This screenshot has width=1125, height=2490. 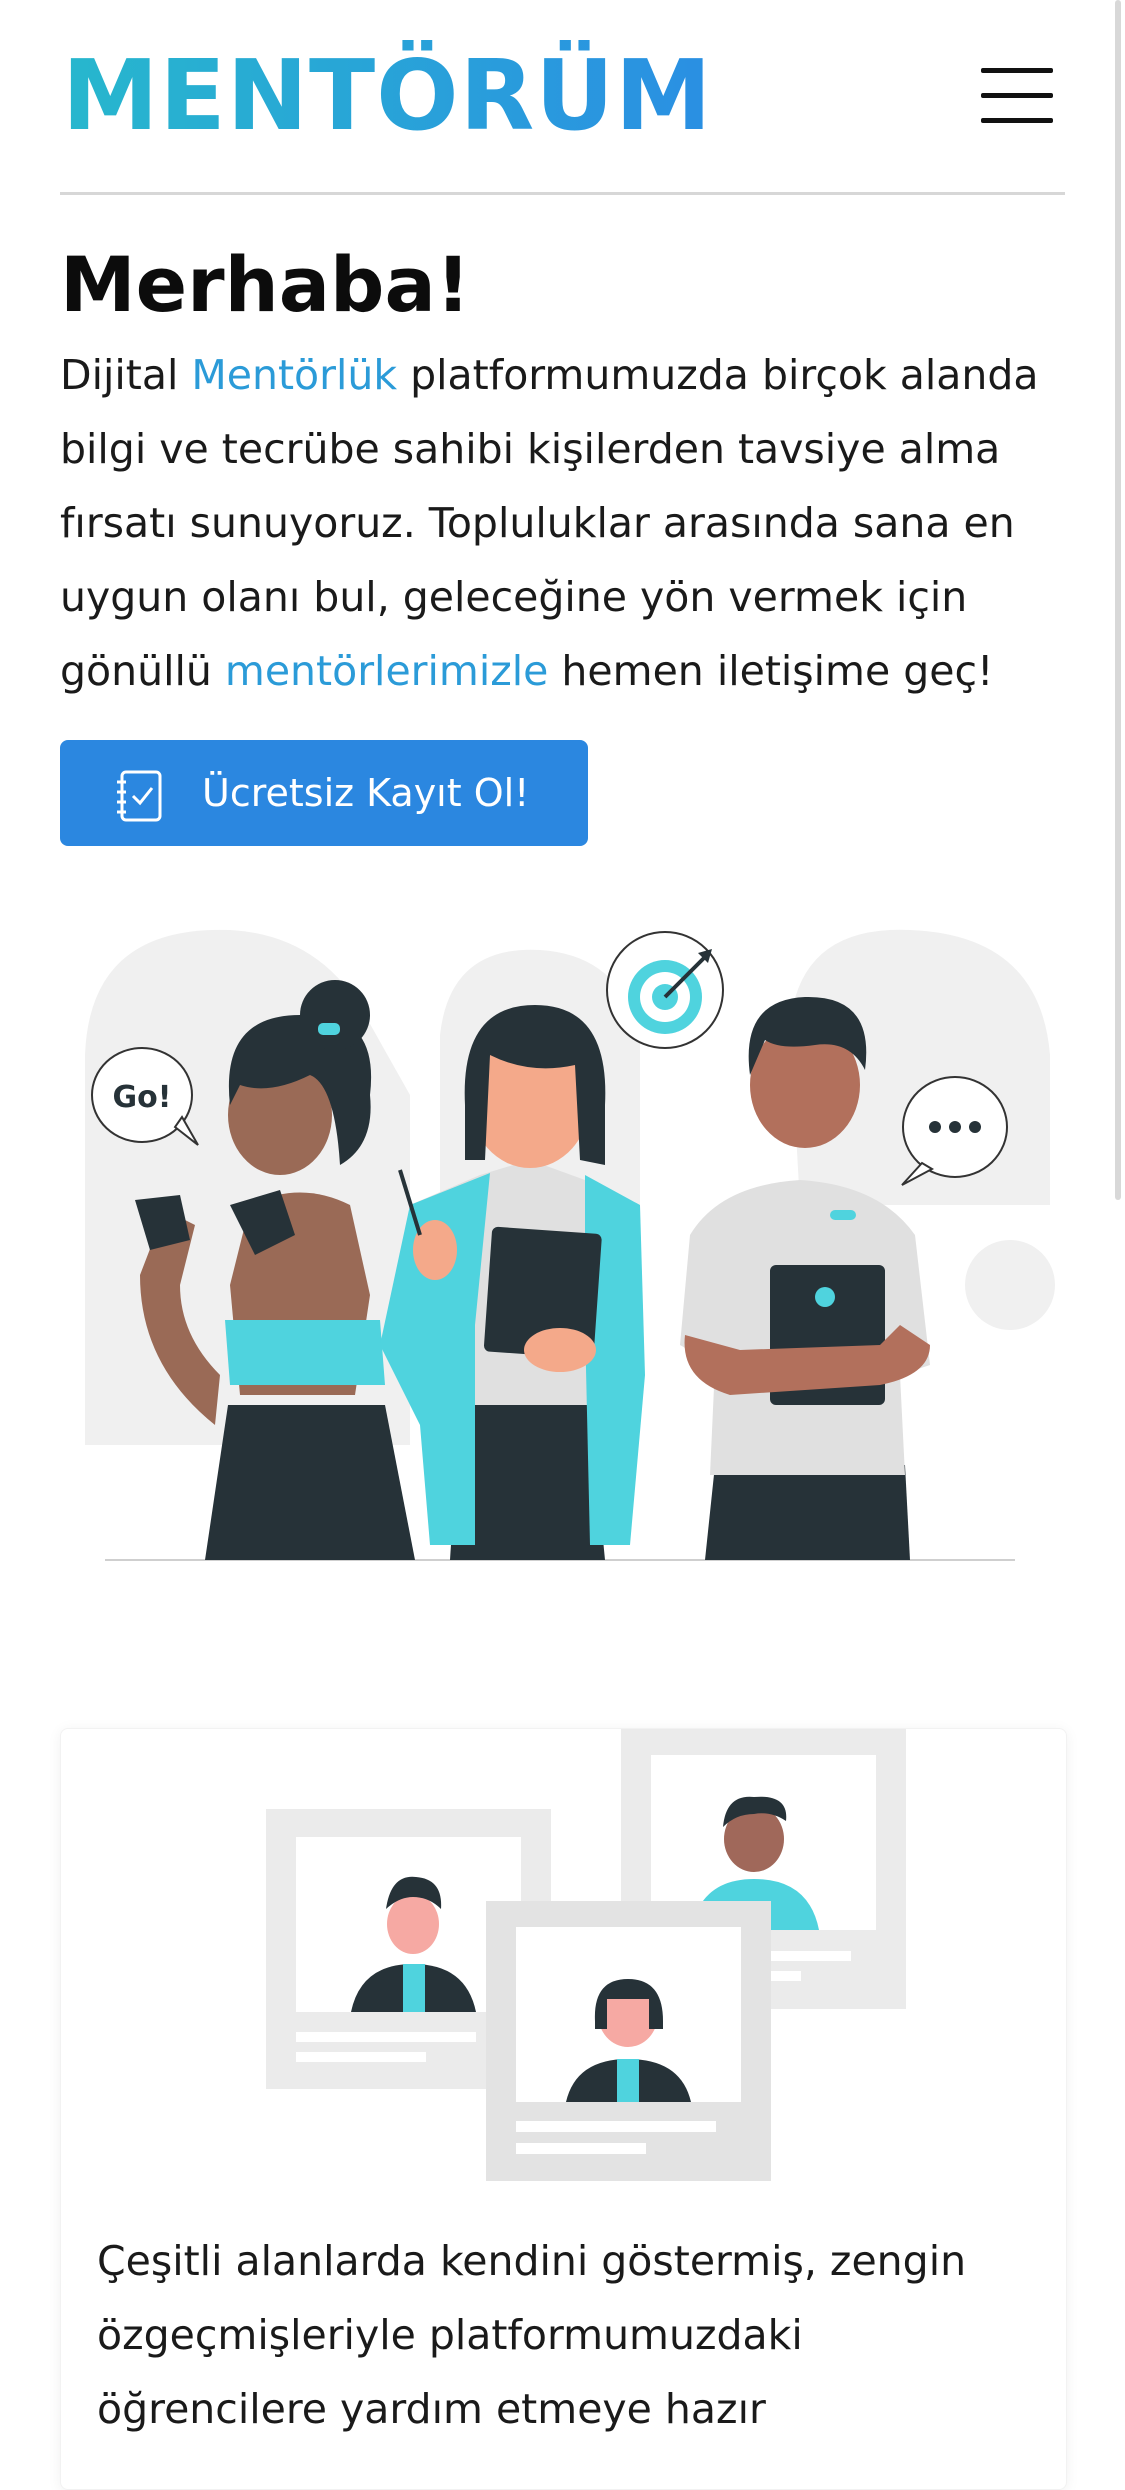 What do you see at coordinates (665, 990) in the screenshot?
I see `target-icon` at bounding box center [665, 990].